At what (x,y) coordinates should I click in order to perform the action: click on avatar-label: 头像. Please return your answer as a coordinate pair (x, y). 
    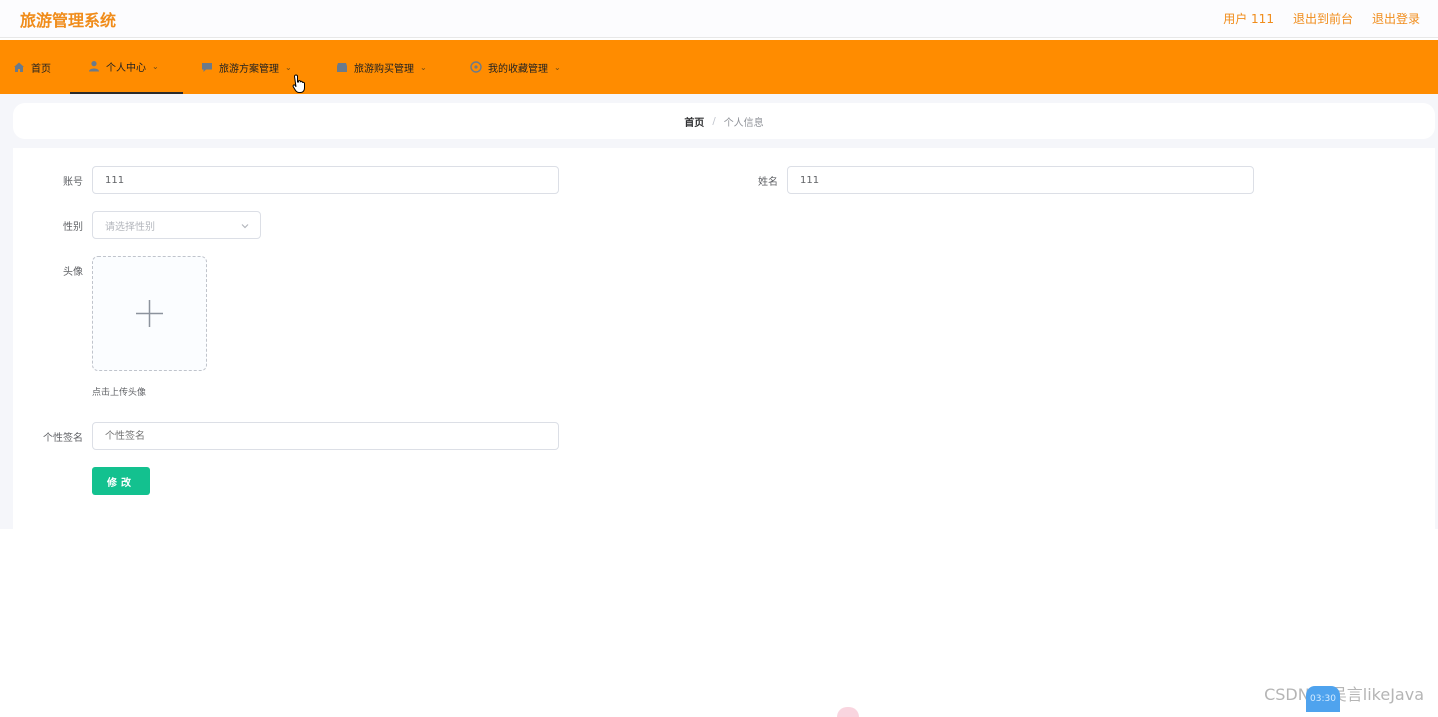
    Looking at the image, I should click on (73, 272).